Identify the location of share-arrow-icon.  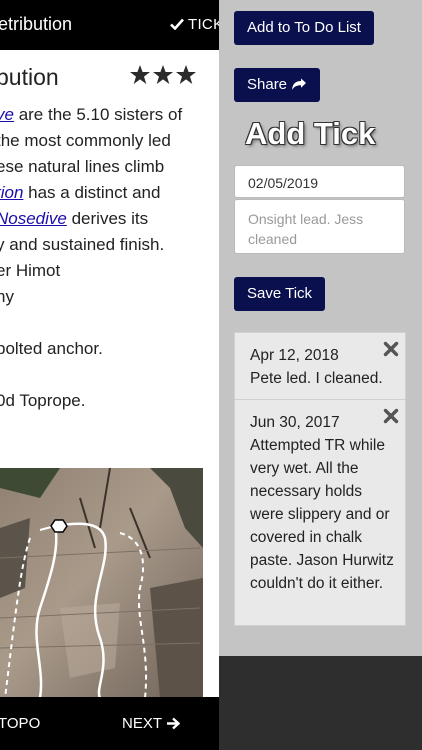
(299, 84).